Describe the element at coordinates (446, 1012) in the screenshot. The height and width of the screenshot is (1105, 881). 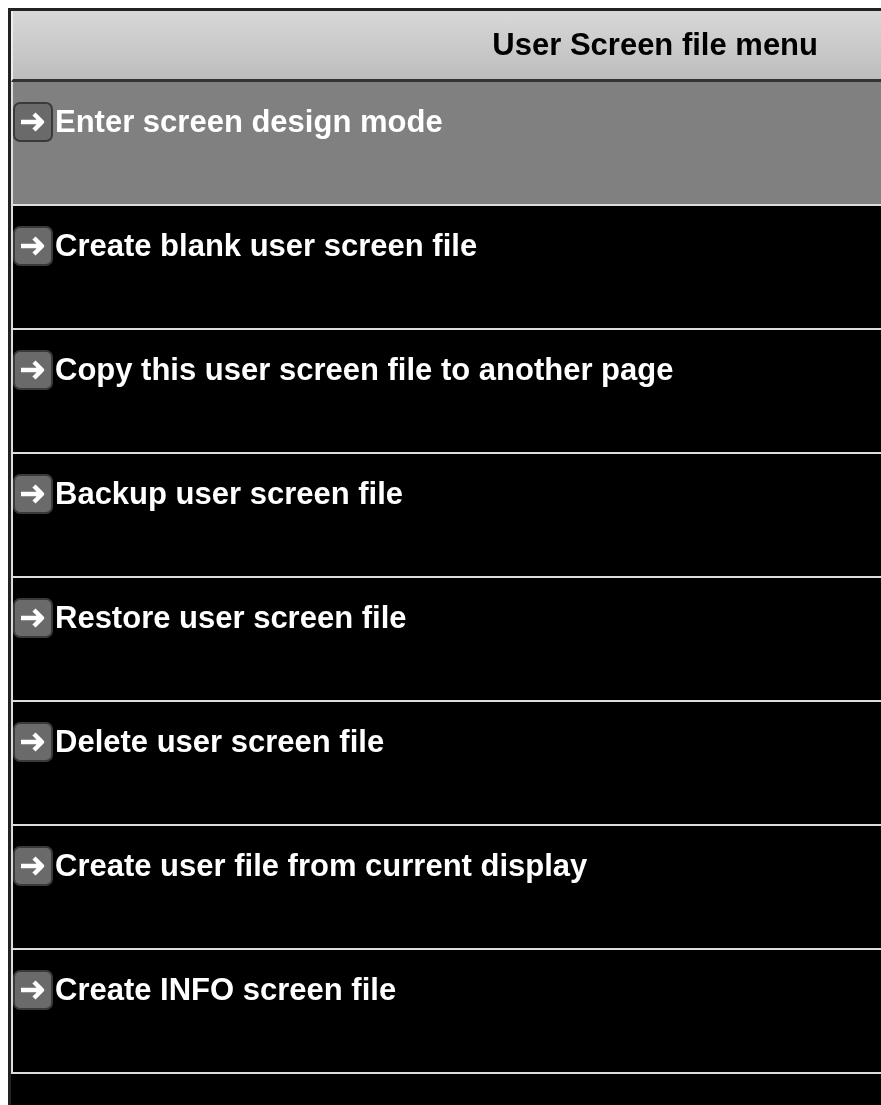
I see `menu-item: Create INFO screen file` at that location.